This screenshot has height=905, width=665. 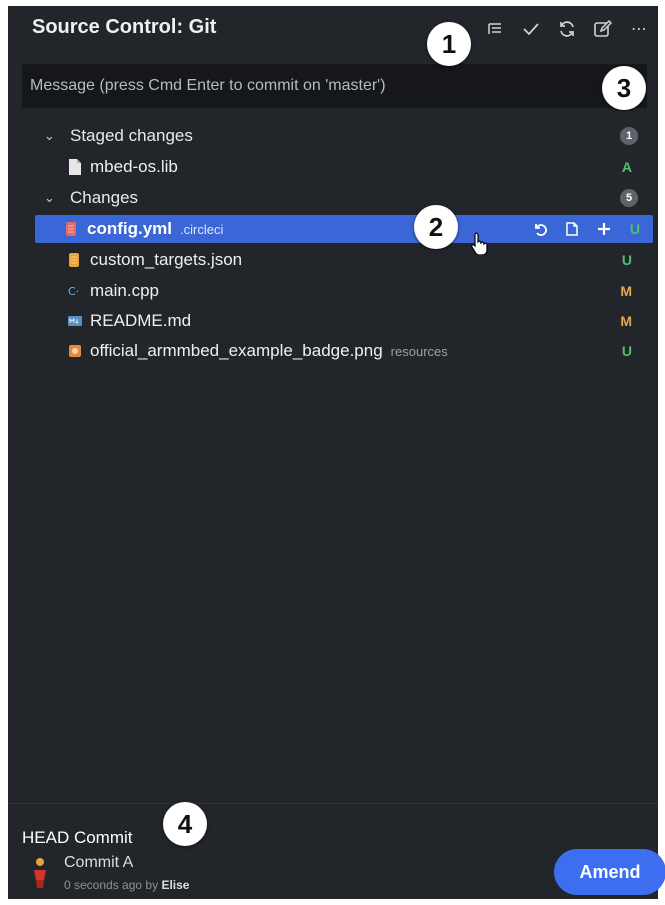 I want to click on edit-icon, so click(x=603, y=29).